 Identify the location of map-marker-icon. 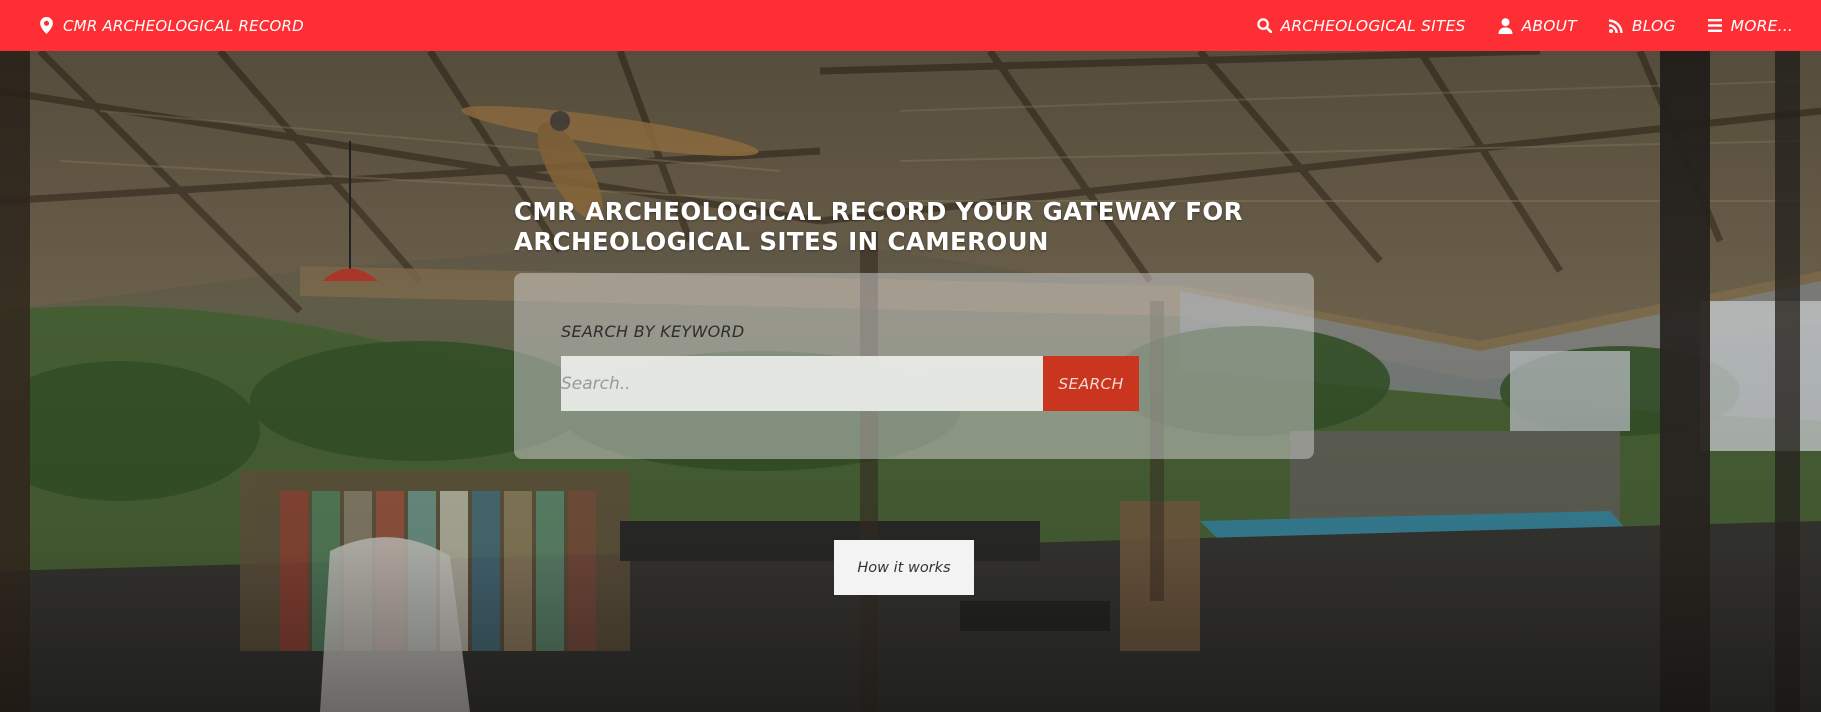
(46, 25).